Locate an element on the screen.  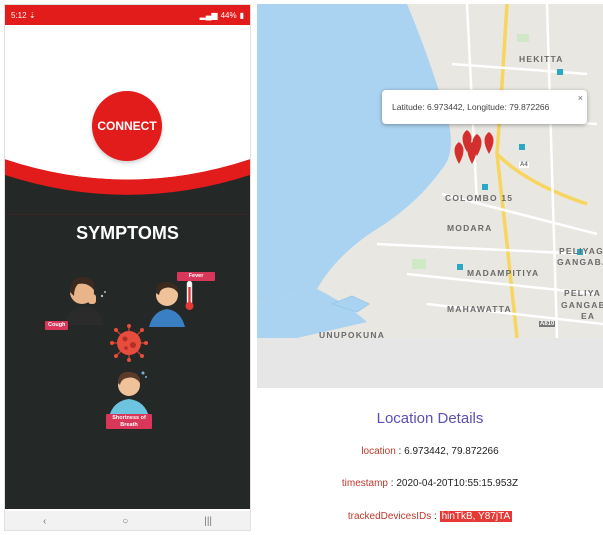
symptom-label-fever: Fever is located at coordinates (196, 276).